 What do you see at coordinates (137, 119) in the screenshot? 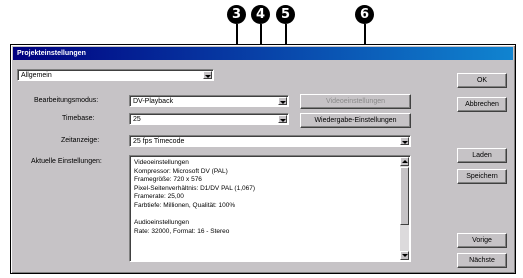
I see `timebase-value: 25` at bounding box center [137, 119].